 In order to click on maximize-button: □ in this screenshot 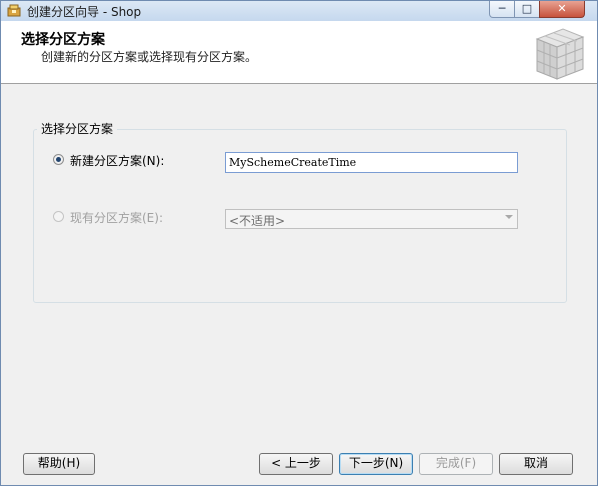, I will do `click(527, 9)`.